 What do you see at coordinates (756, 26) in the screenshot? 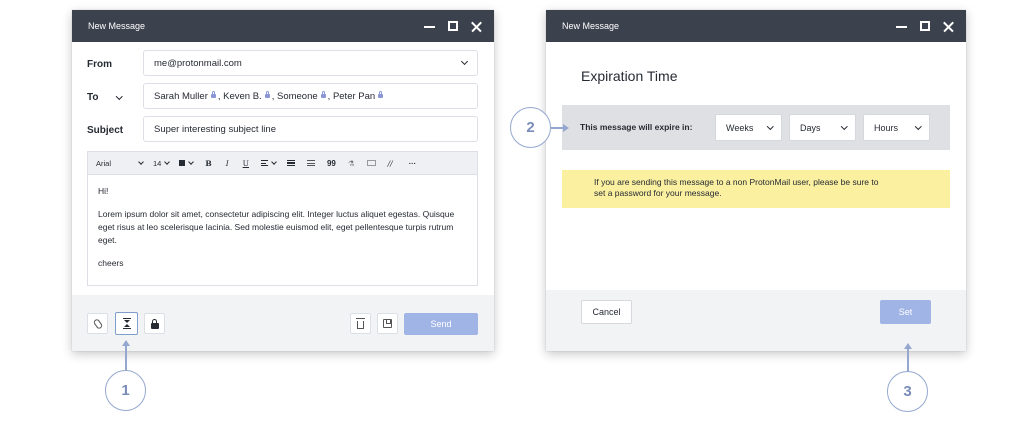
I see `expiration-titlebar: New Message` at bounding box center [756, 26].